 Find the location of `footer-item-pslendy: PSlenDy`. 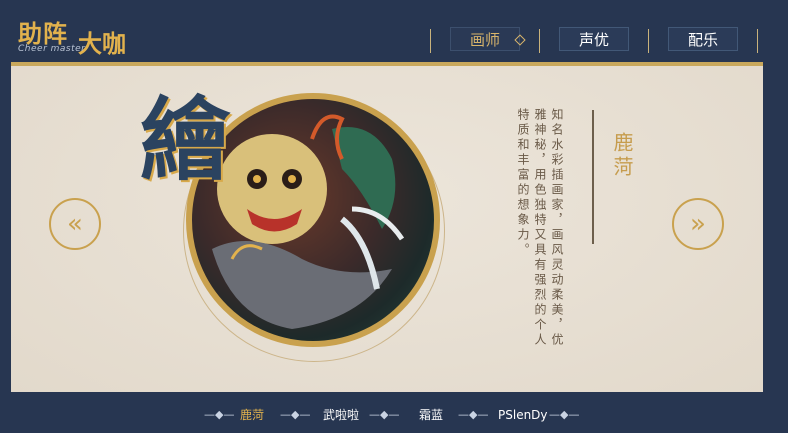

footer-item-pslendy: PSlenDy is located at coordinates (523, 415).